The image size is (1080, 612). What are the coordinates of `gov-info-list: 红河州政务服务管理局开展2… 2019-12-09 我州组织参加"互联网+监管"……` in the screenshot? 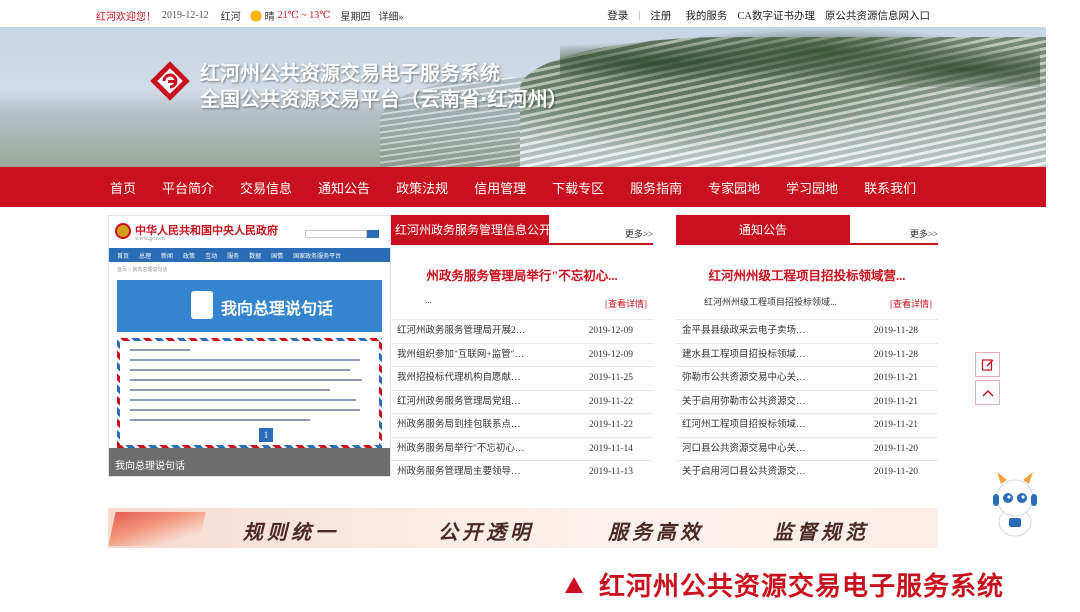 It's located at (522, 401).